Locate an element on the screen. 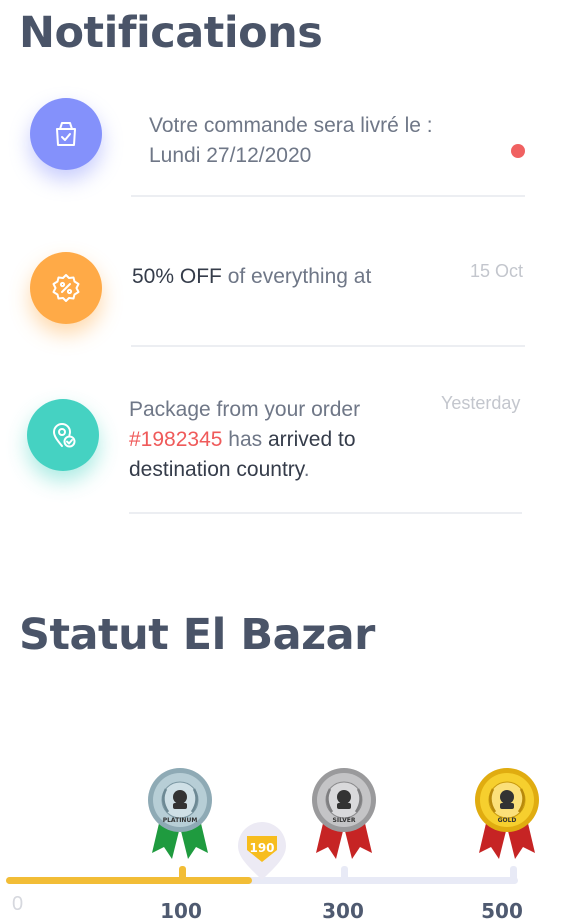 The image size is (579, 923). current-points-marker: 190 is located at coordinates (262, 854).